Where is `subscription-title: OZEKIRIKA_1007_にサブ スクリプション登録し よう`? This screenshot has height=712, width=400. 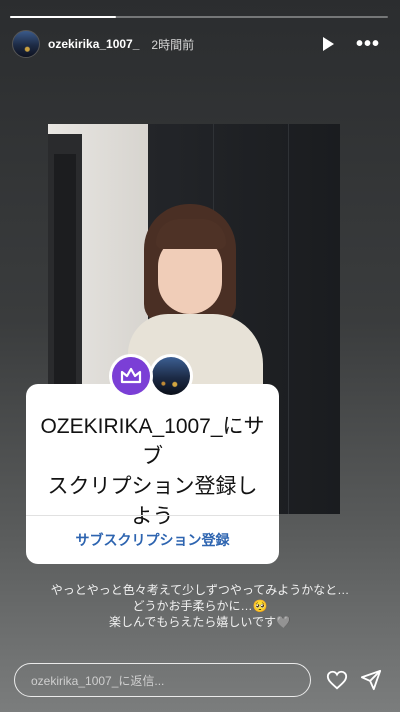
subscription-title: OZEKIRIKA_1007_にサブ スクリプション登録し よう is located at coordinates (152, 472).